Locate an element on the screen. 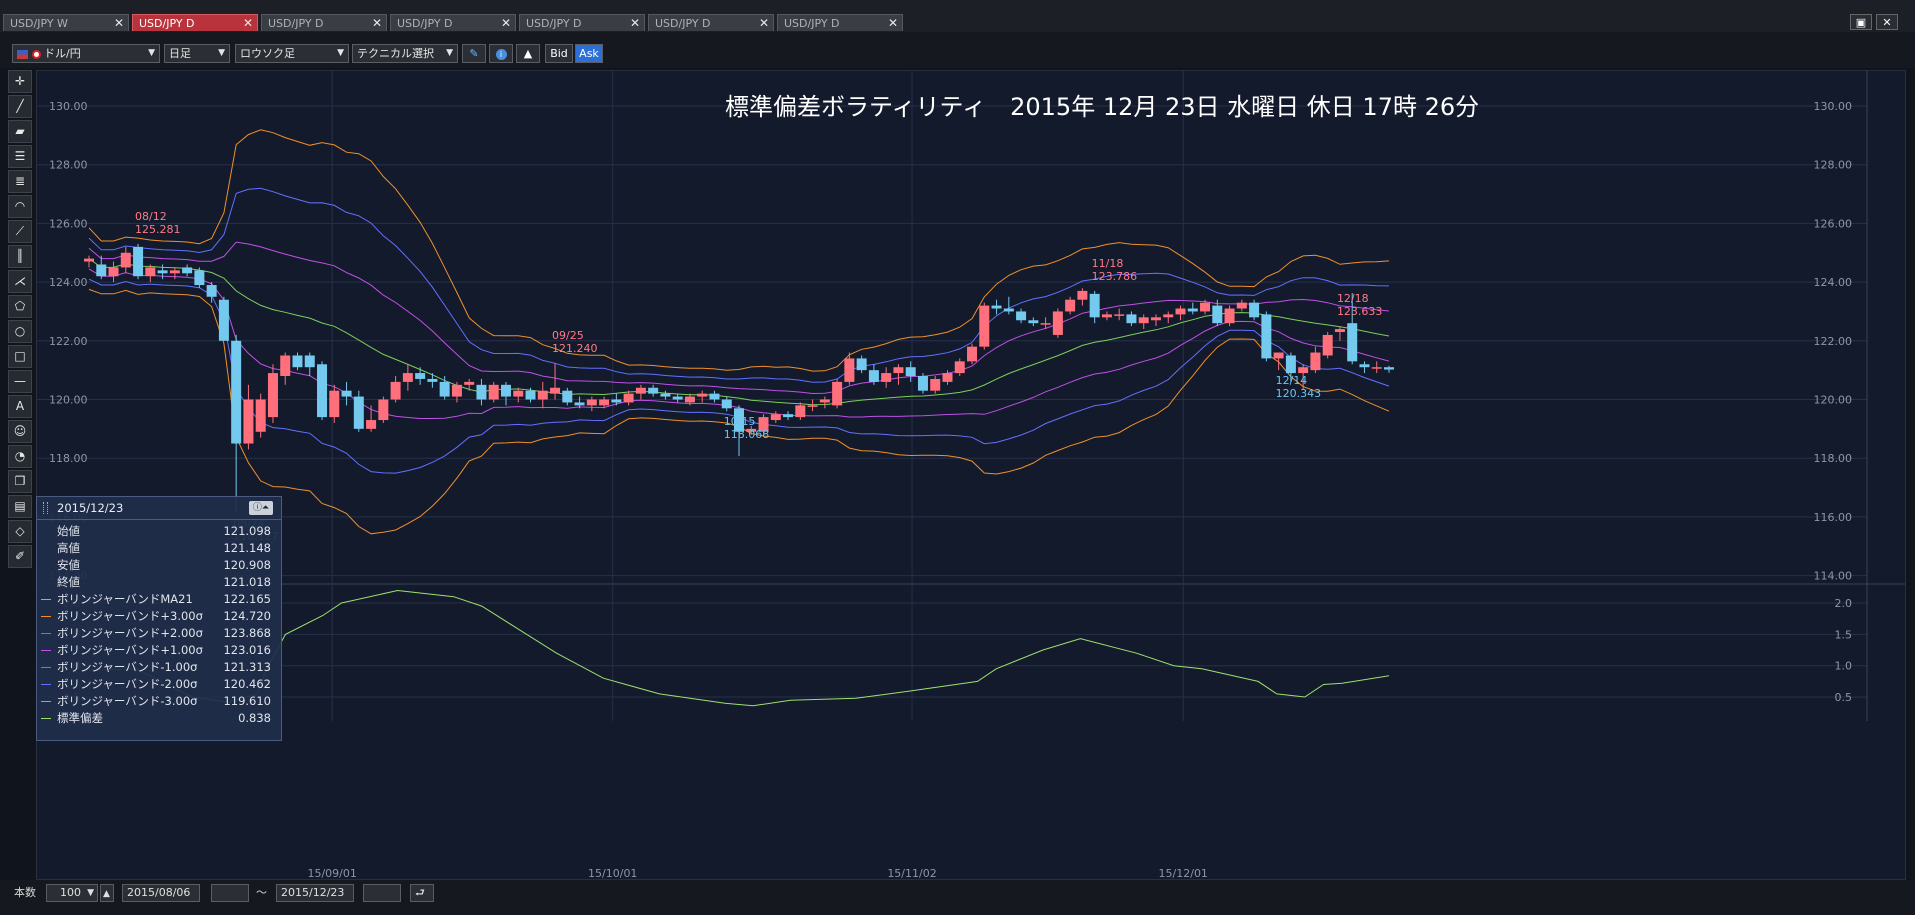 Image resolution: width=1915 pixels, height=915 pixels. copy-icon: ❐ is located at coordinates (20, 481).